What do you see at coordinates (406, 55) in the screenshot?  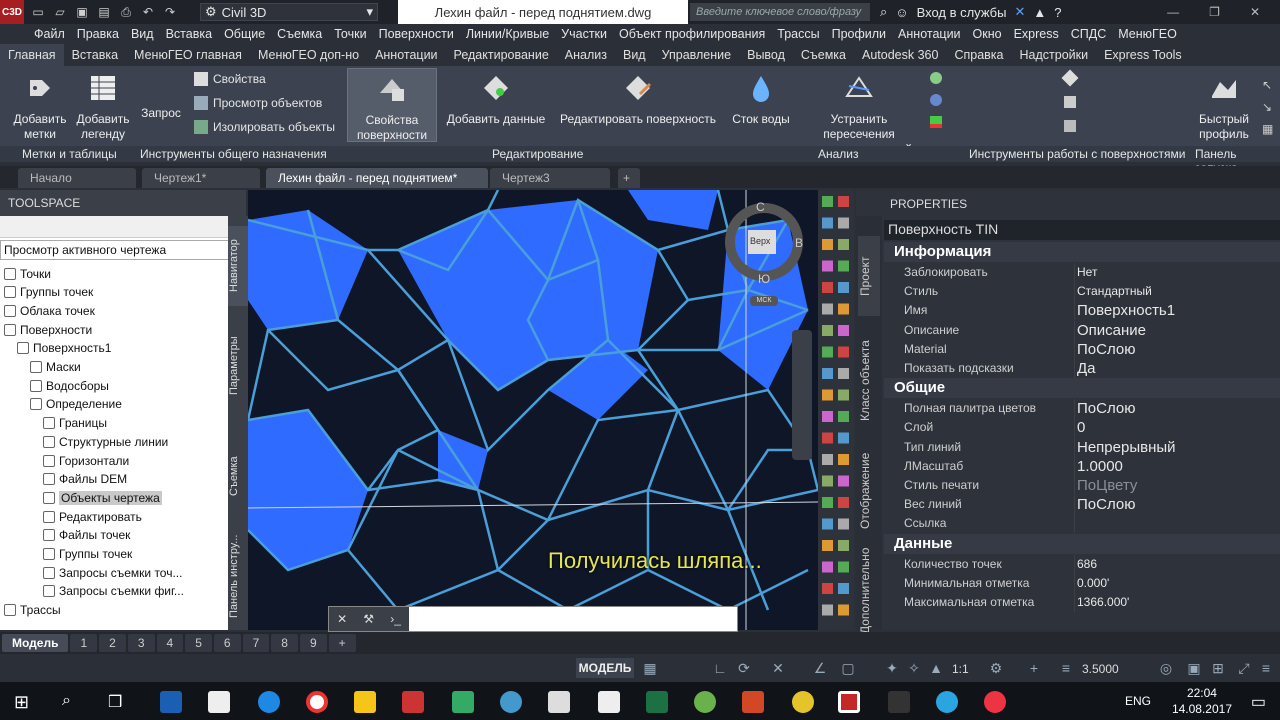 I see `ribbon-tab: Аннотации` at bounding box center [406, 55].